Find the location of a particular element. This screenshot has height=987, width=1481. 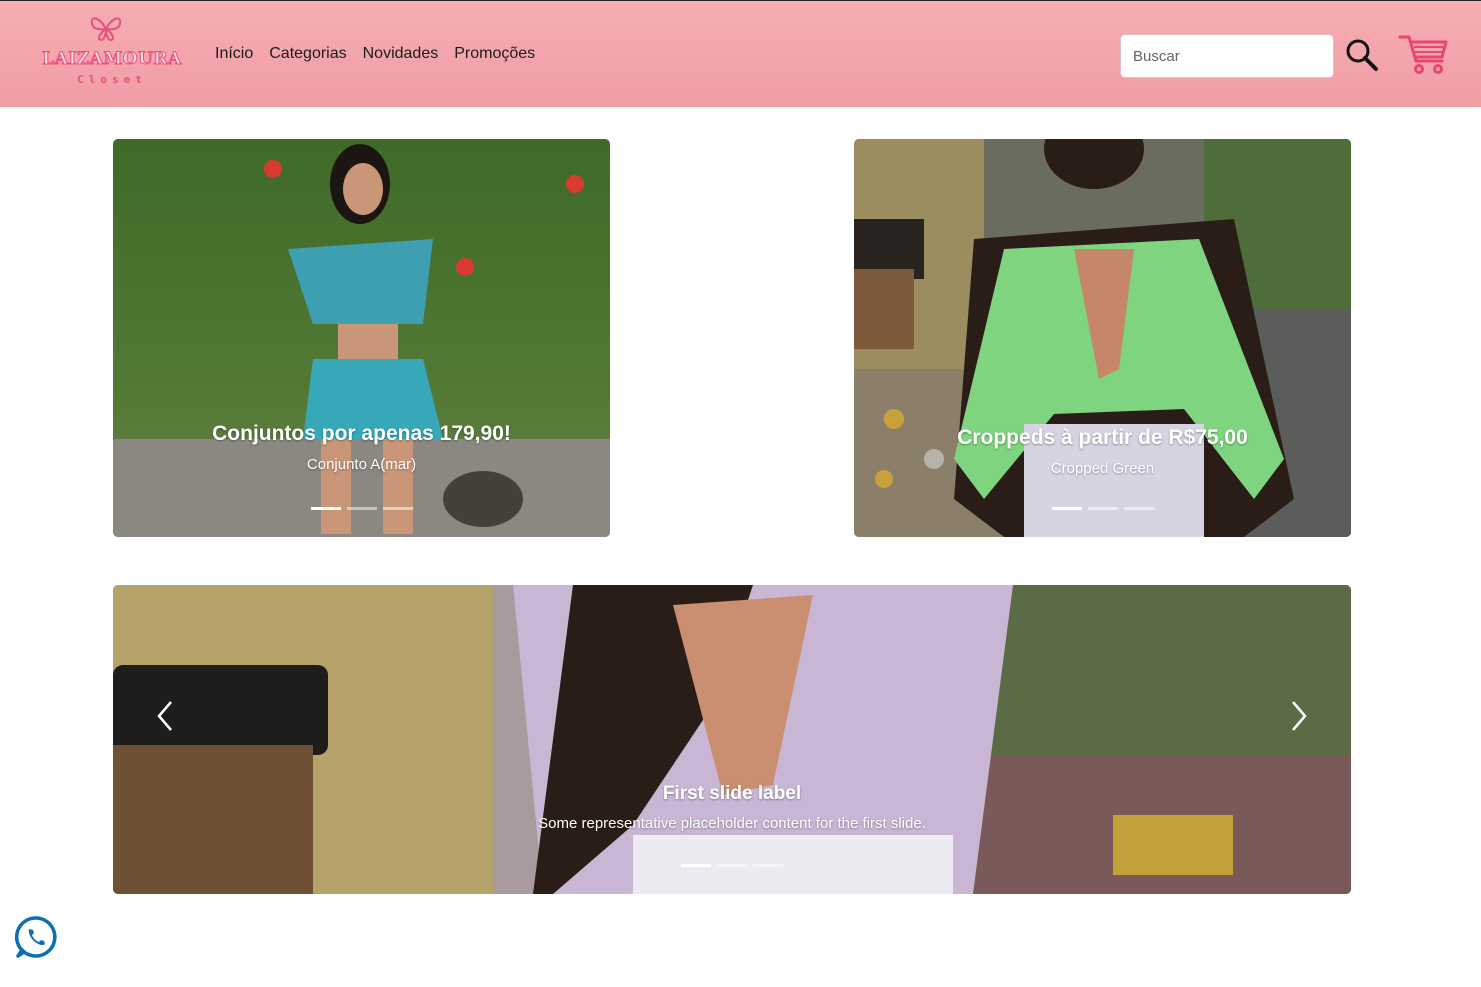

nav-item-novidades: Novidades is located at coordinates (401, 54).